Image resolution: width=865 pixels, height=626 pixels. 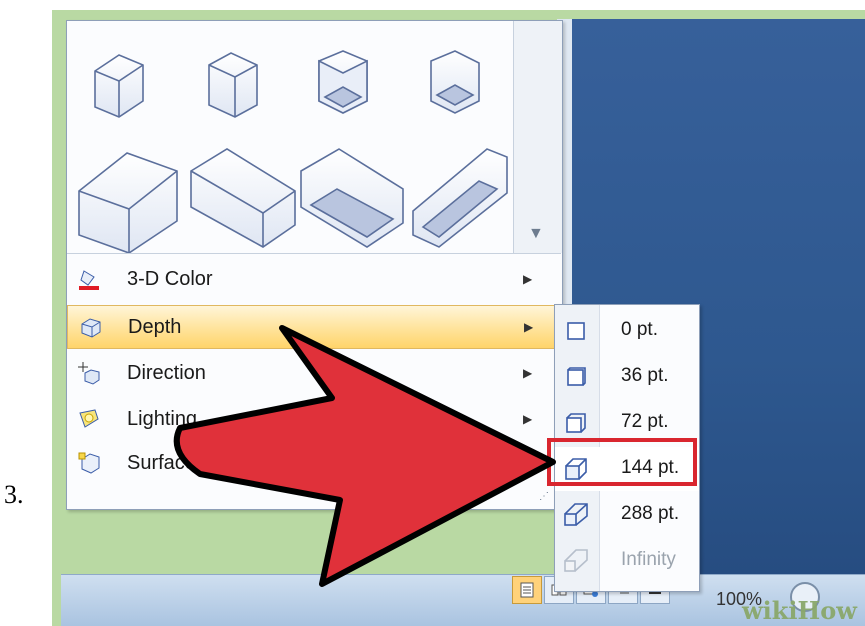 I want to click on gallery-scrollbar: ▼, so click(x=537, y=137).